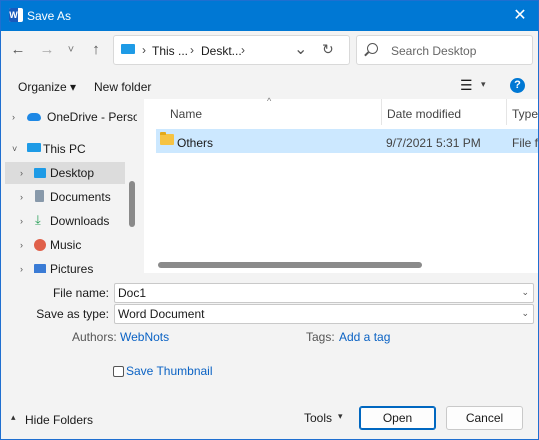 Image resolution: width=539 pixels, height=440 pixels. I want to click on tags-label: Tags:, so click(320, 337).